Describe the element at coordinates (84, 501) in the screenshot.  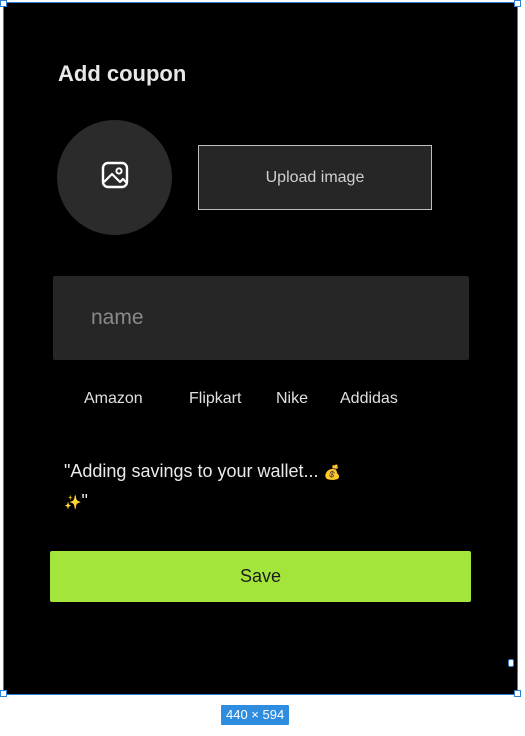
I see `tagline-closing-quote: "` at that location.